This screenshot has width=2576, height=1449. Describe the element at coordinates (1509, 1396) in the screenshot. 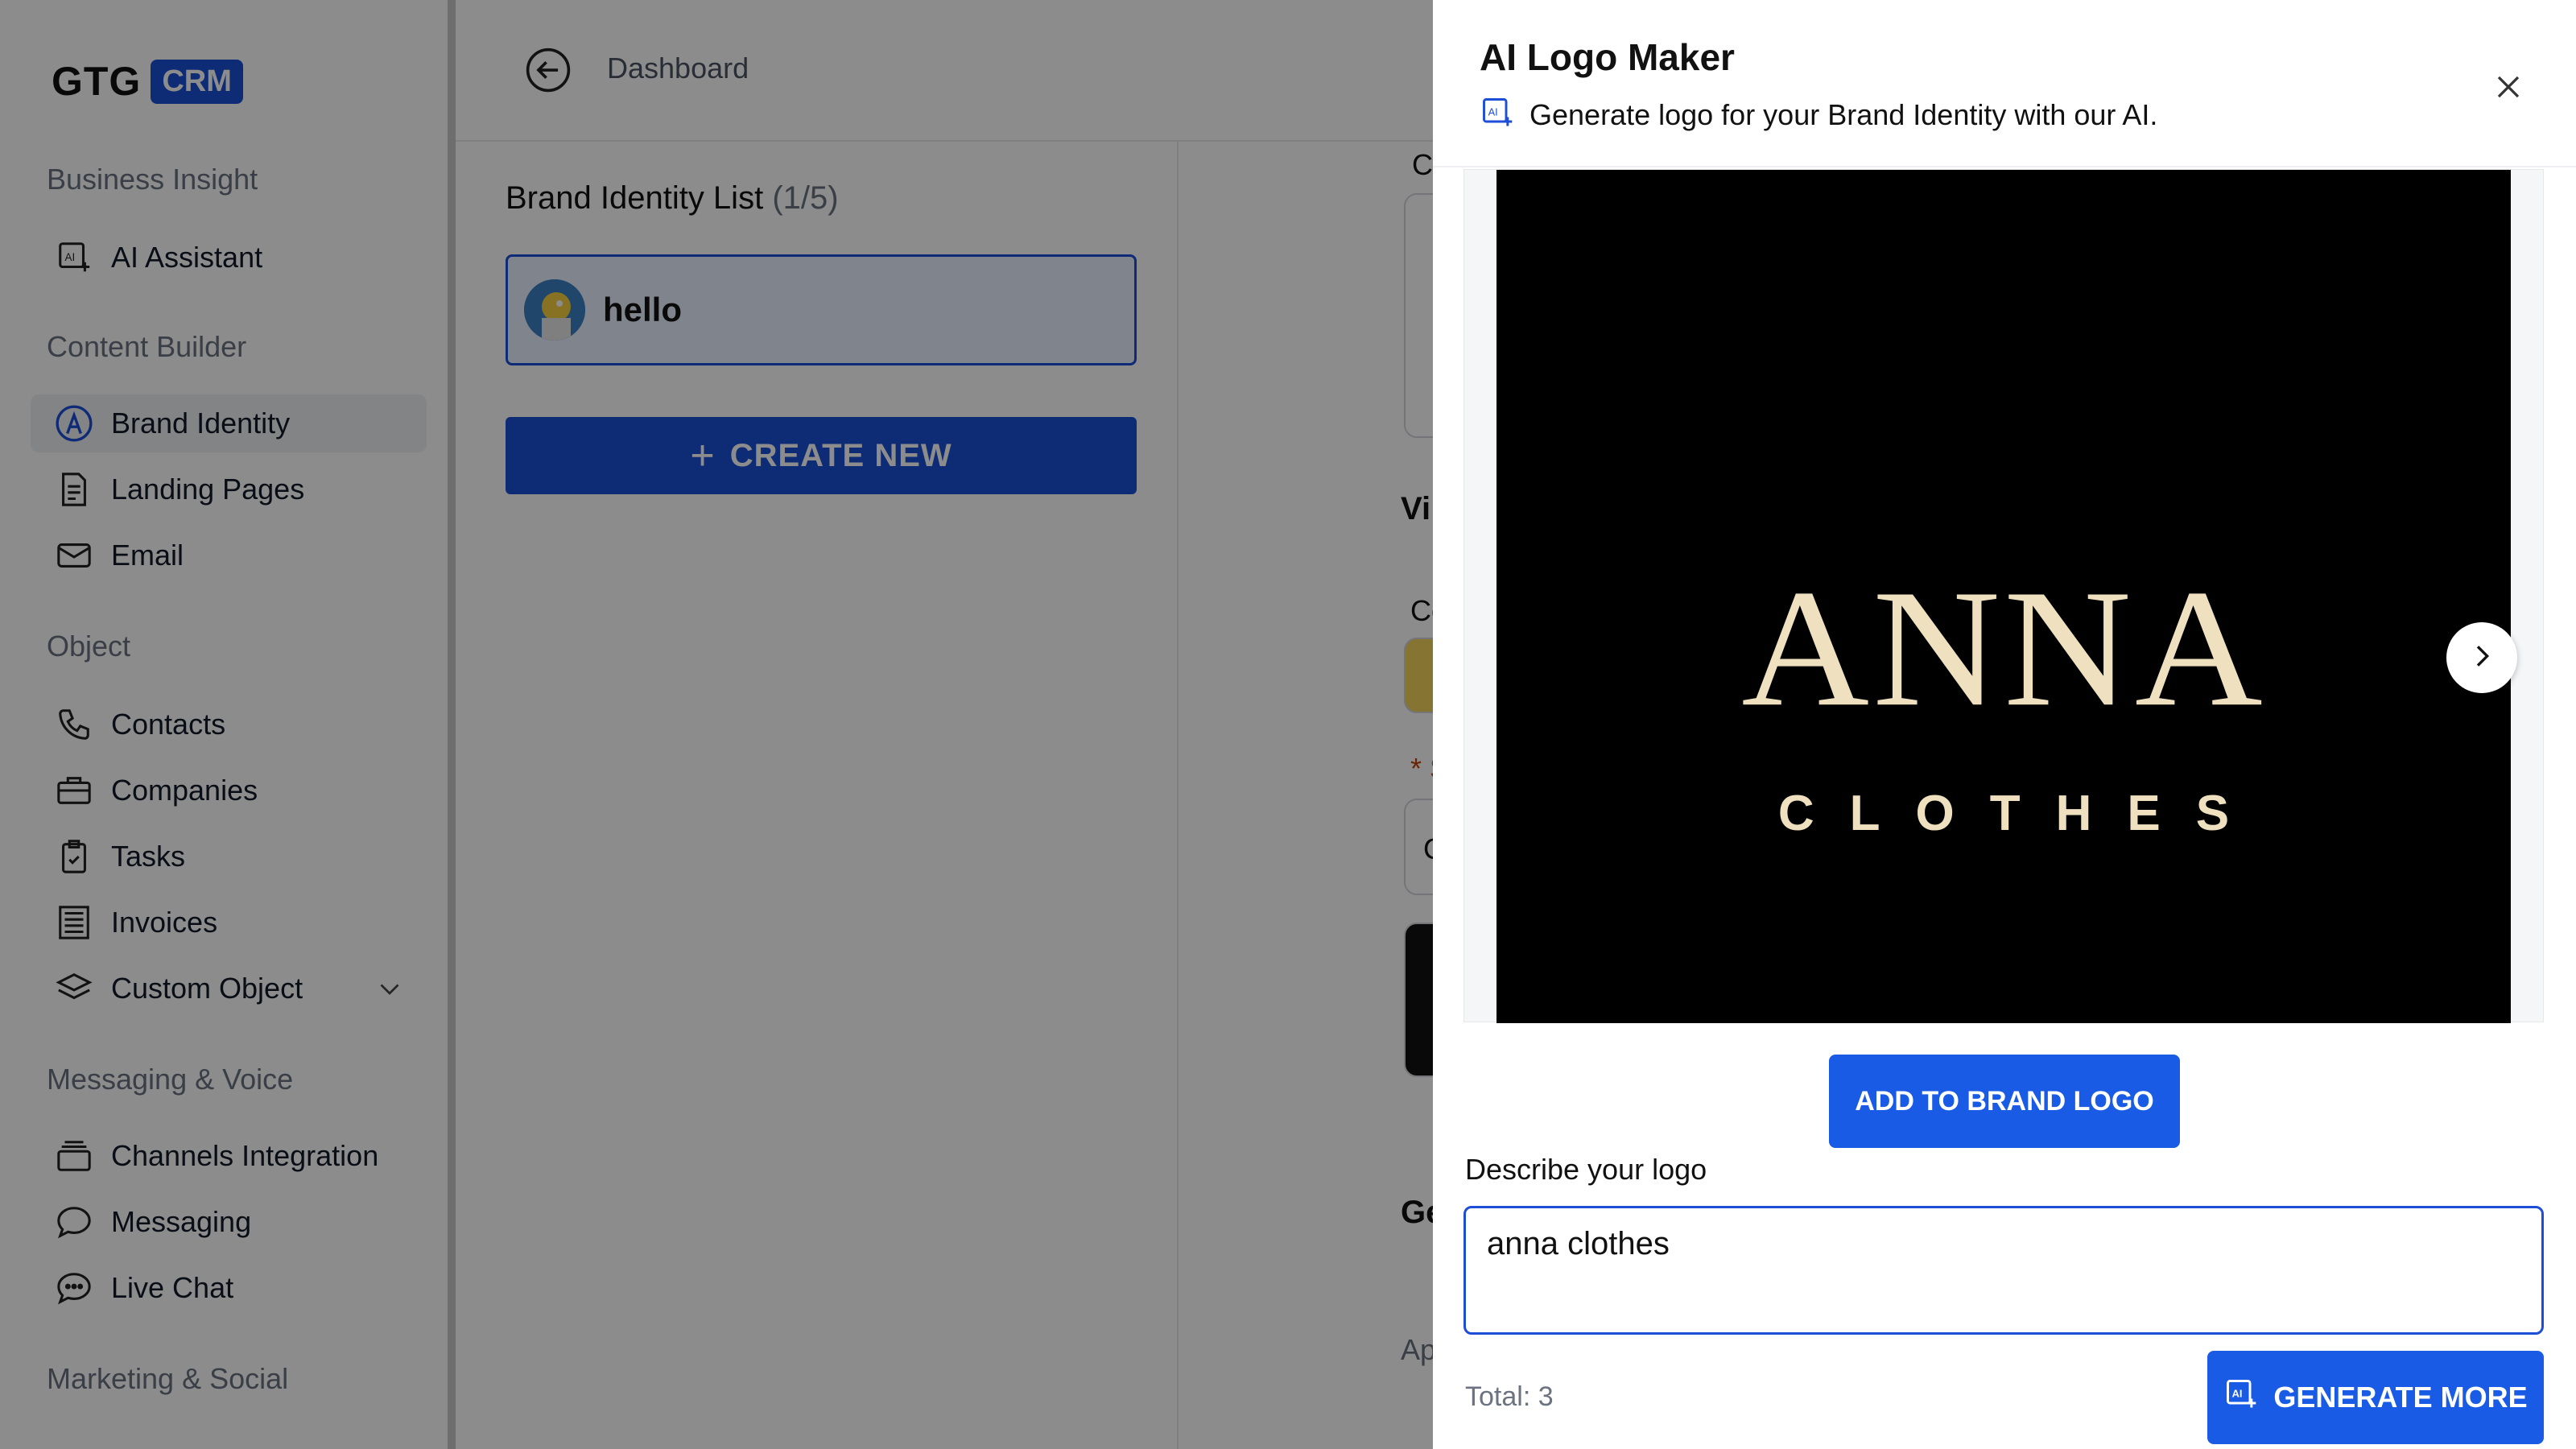

I see `total-count: Total: 3` at that location.